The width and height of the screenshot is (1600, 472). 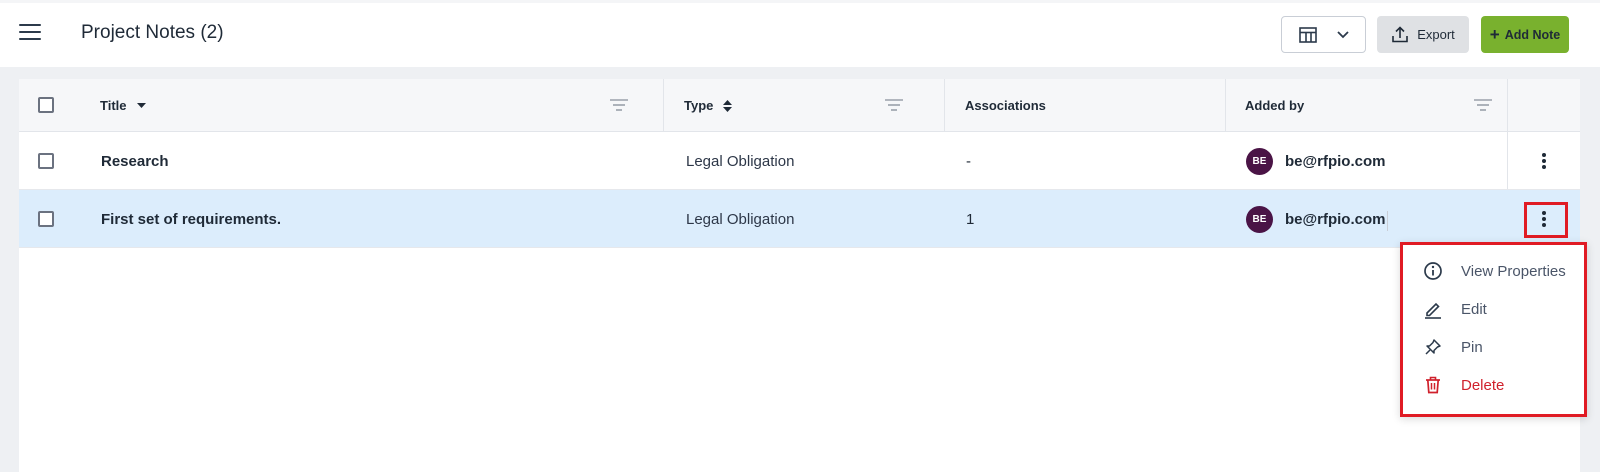 I want to click on table-columns-icon, so click(x=1307, y=34).